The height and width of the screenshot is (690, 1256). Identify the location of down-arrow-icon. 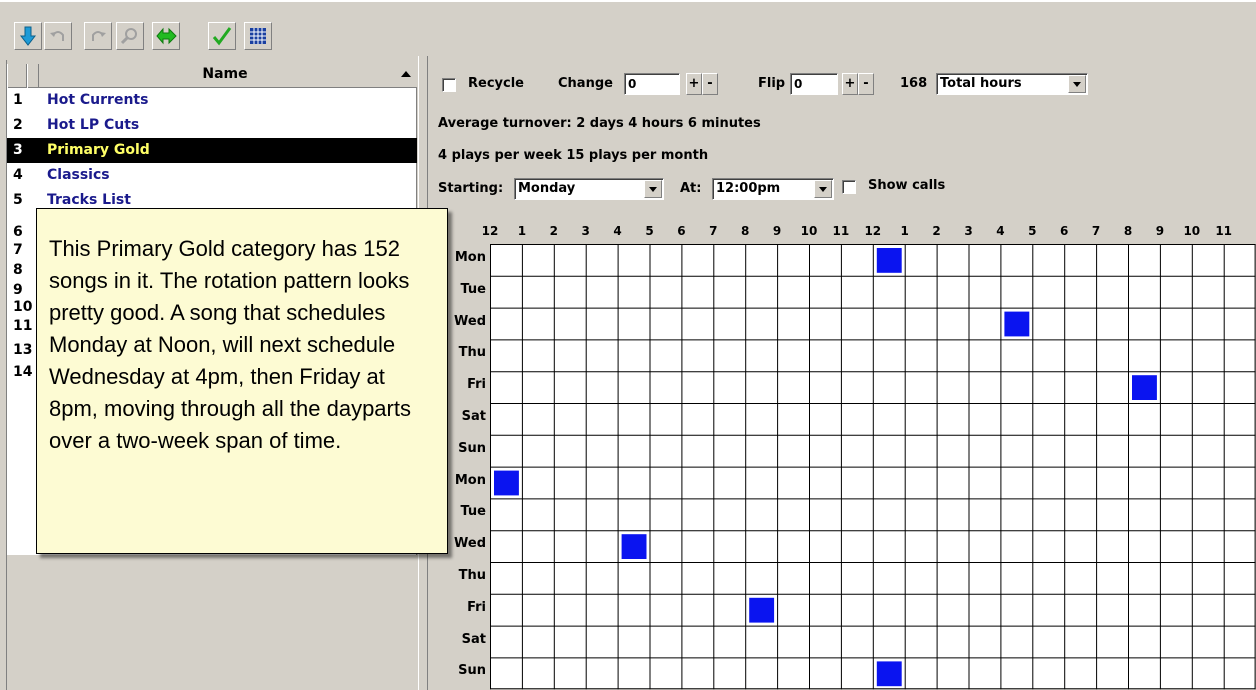
(28, 36).